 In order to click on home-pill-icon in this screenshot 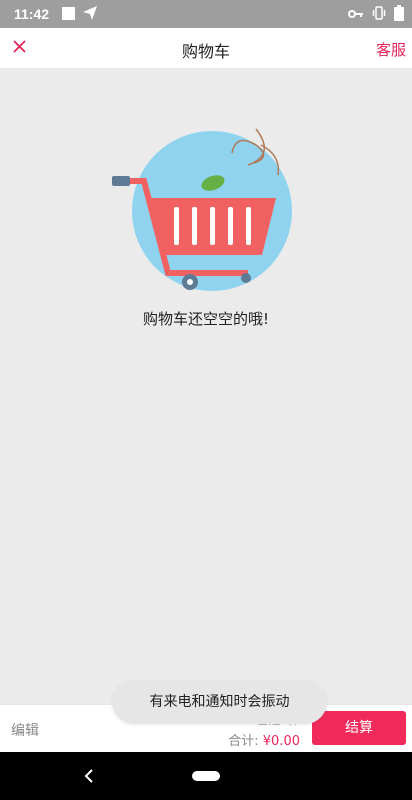, I will do `click(206, 776)`.